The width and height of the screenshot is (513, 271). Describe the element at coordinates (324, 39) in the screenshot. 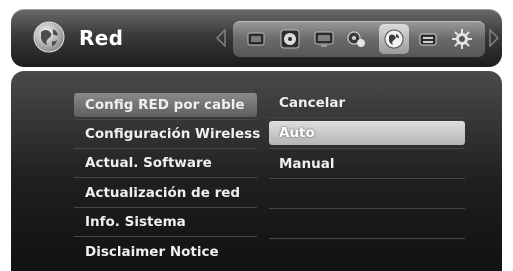

I see `monitor-icon` at that location.